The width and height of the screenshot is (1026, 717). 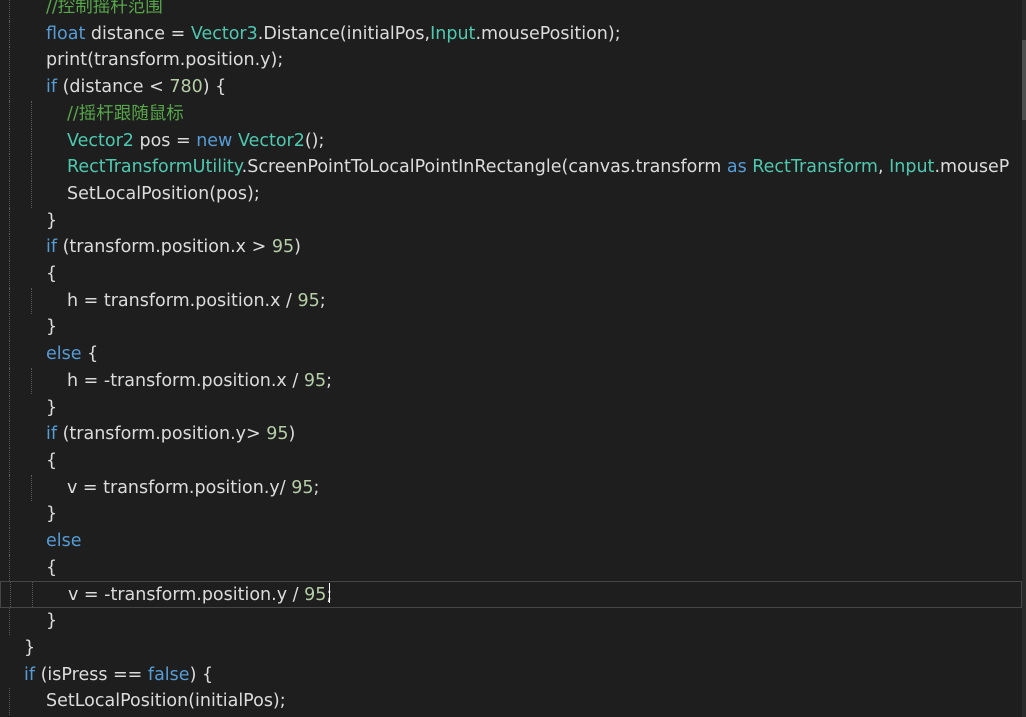 I want to click on code-text: h = transform.position.x / 95;, so click(x=196, y=301).